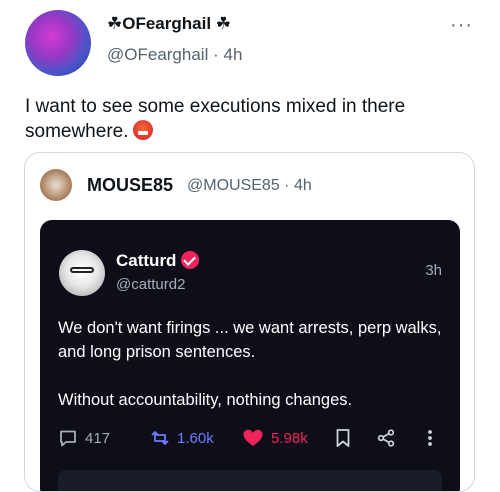 This screenshot has width=500, height=492. Describe the element at coordinates (68, 438) in the screenshot. I see `reply-icon` at that location.